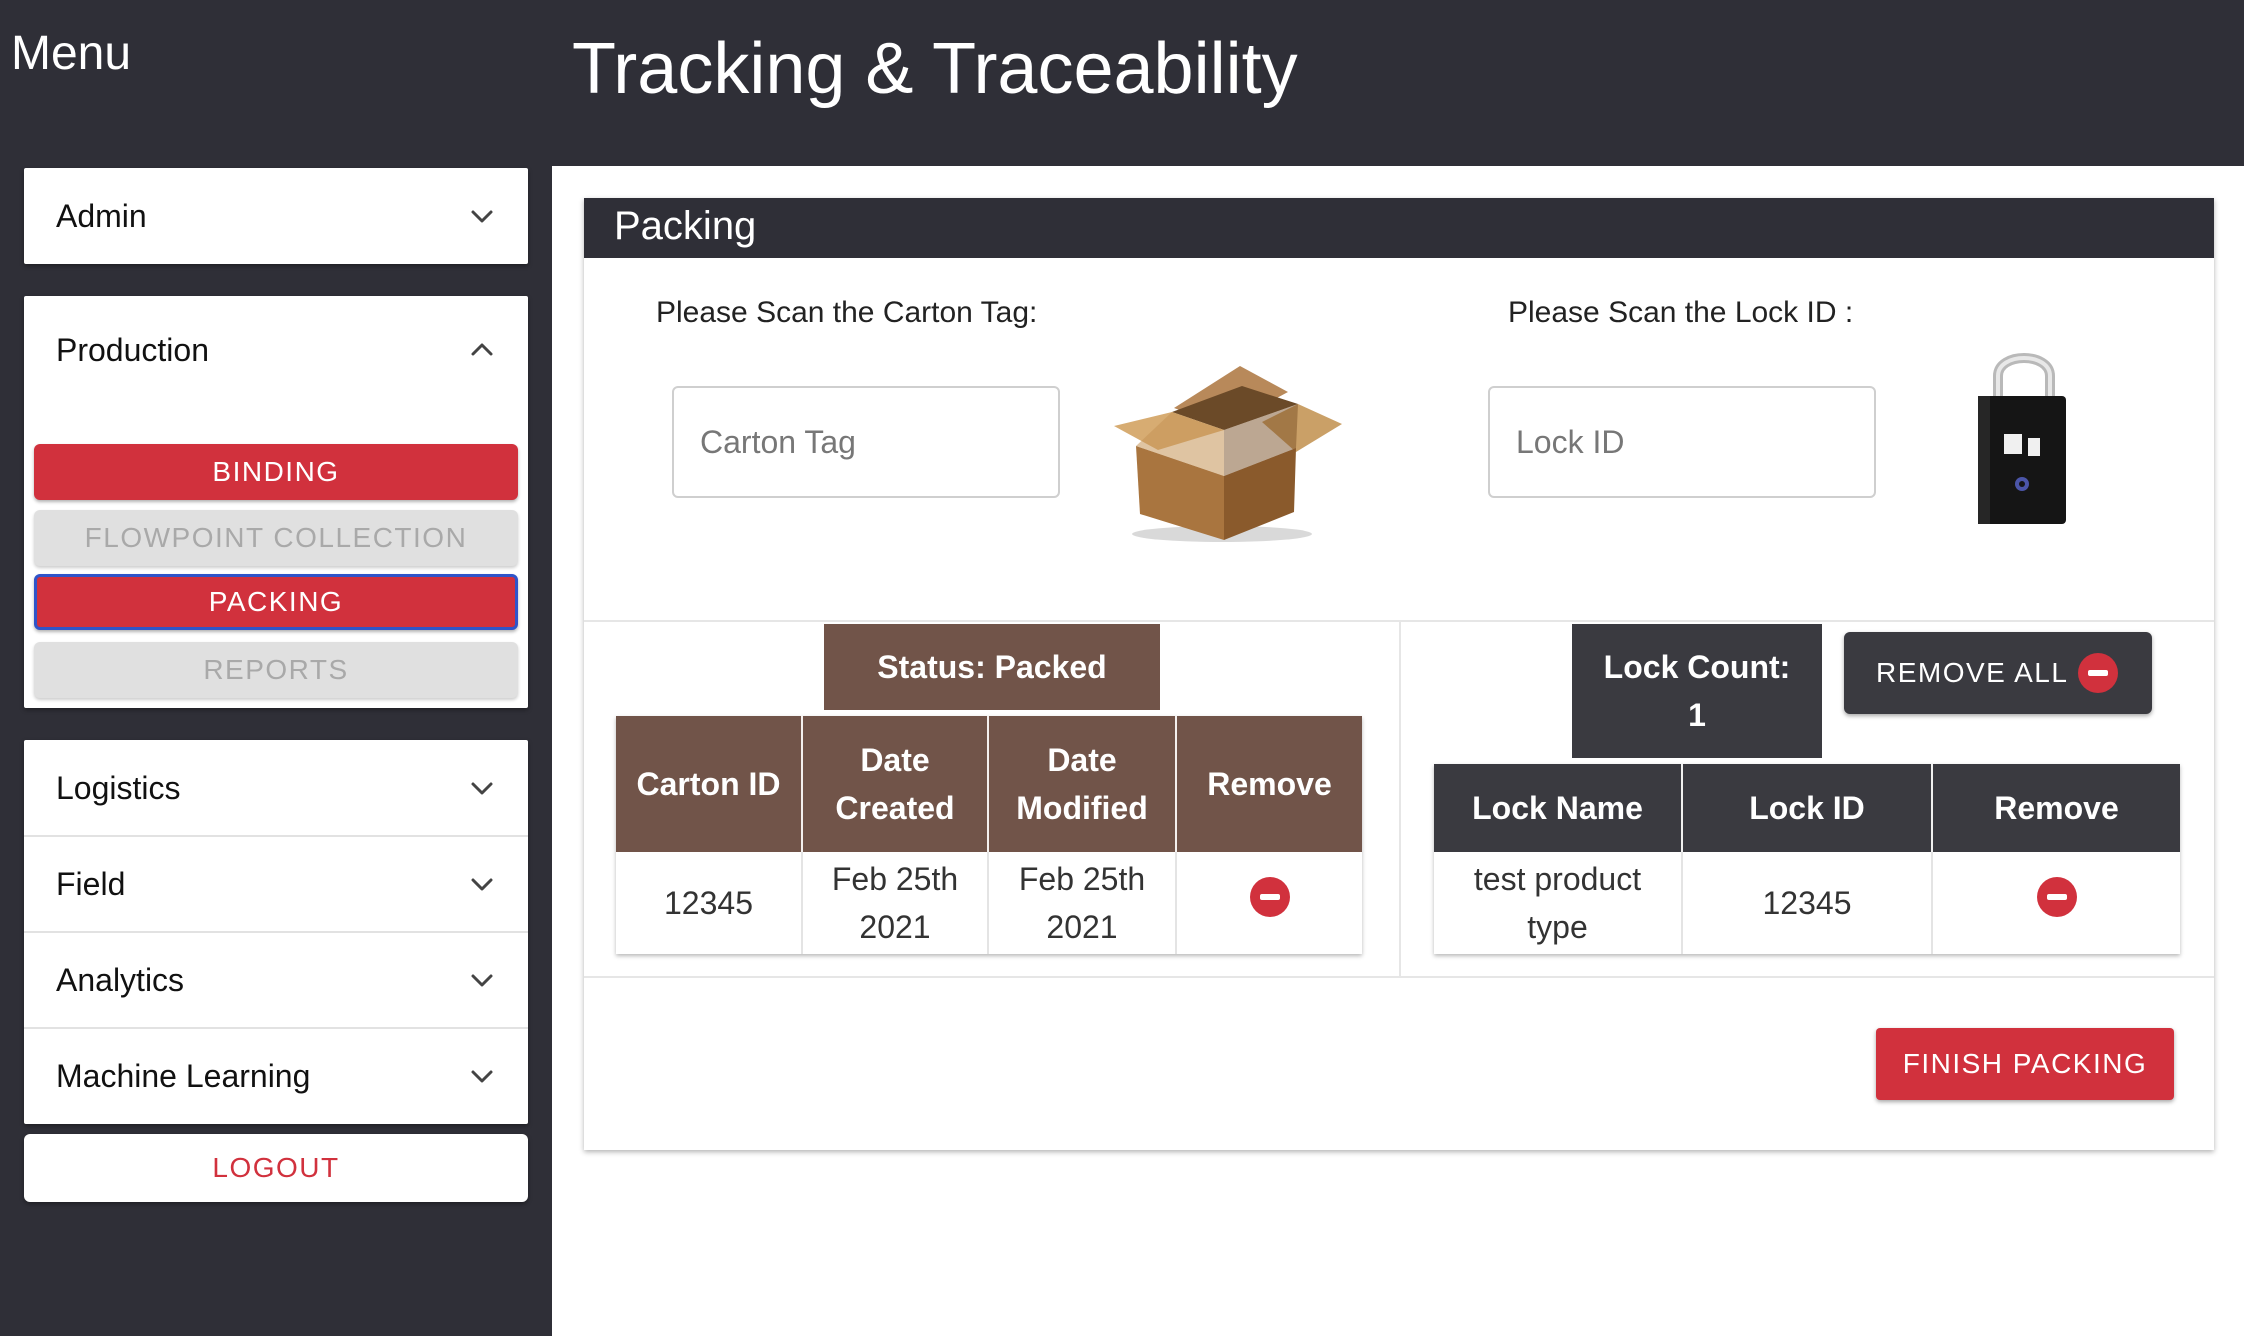 Image resolution: width=2244 pixels, height=1336 pixels. I want to click on date-created-cell: Feb 25th 2021, so click(895, 903).